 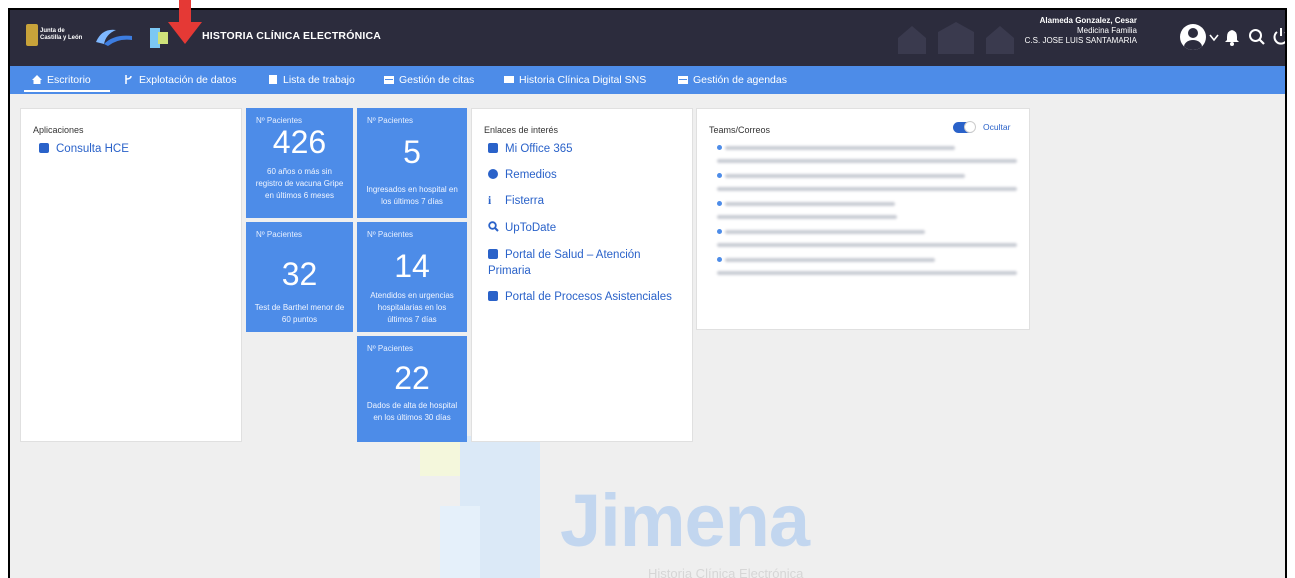 What do you see at coordinates (564, 263) in the screenshot?
I see `link-label: Portal de Salud – Atención Primaria` at bounding box center [564, 263].